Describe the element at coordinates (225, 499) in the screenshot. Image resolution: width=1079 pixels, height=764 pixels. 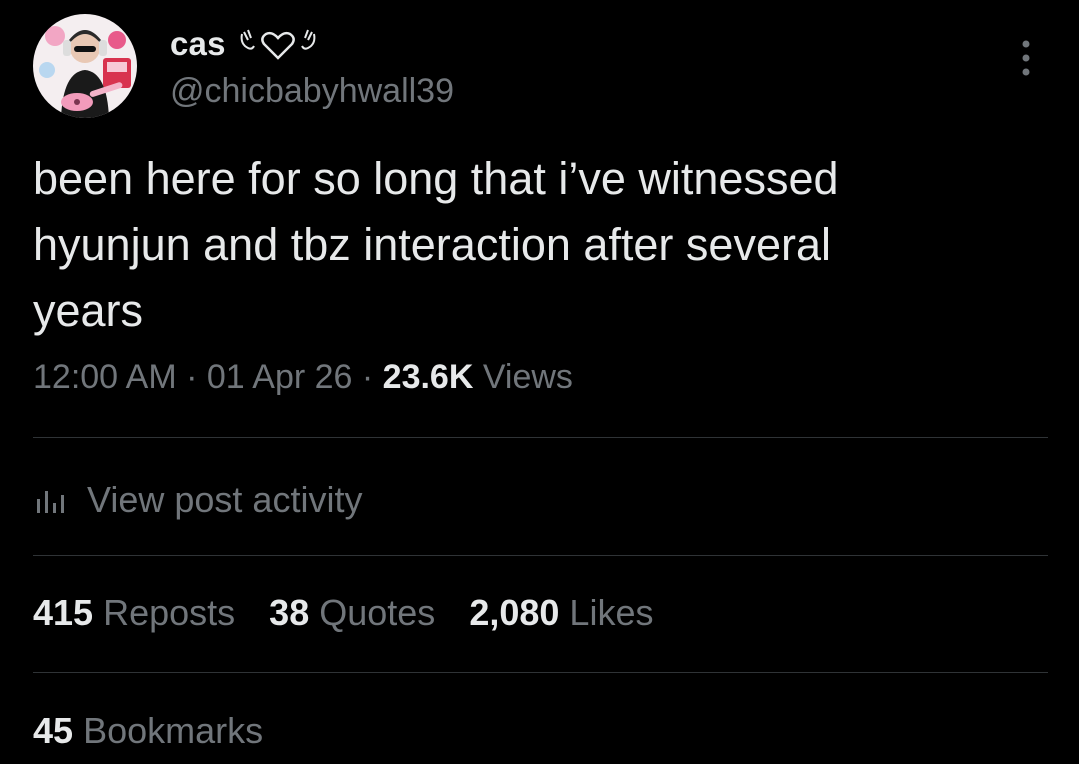
I see `view-post-activity-label: View post activity` at that location.